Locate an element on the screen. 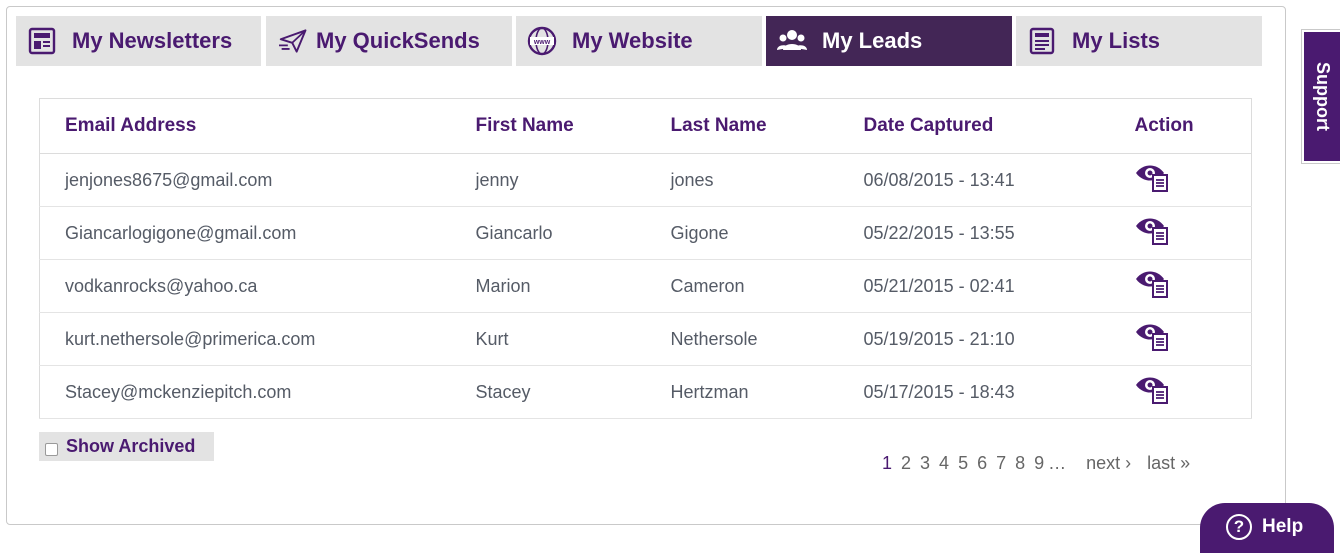  website-icon: www is located at coordinates (542, 41).